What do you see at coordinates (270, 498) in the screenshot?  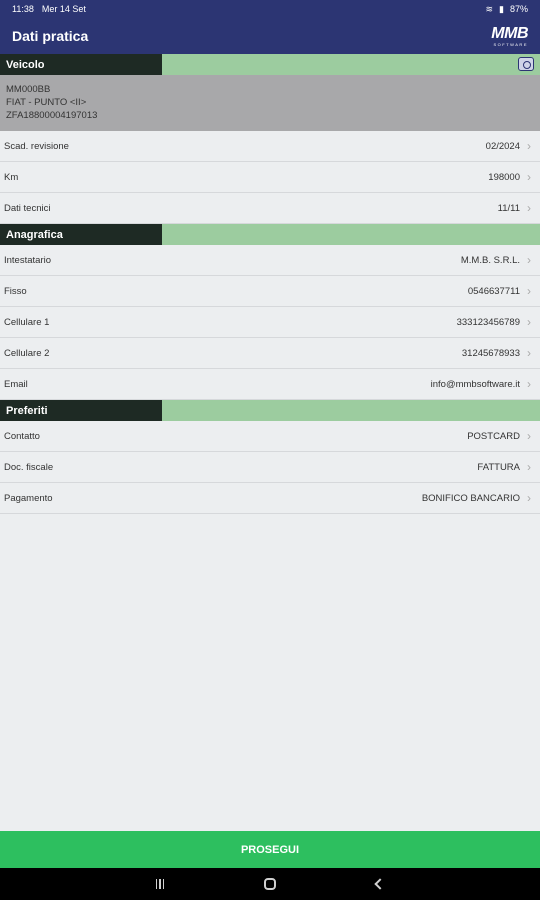 I see `row-pagamento: Pagamento BONIFICO BANCARIO ›` at bounding box center [270, 498].